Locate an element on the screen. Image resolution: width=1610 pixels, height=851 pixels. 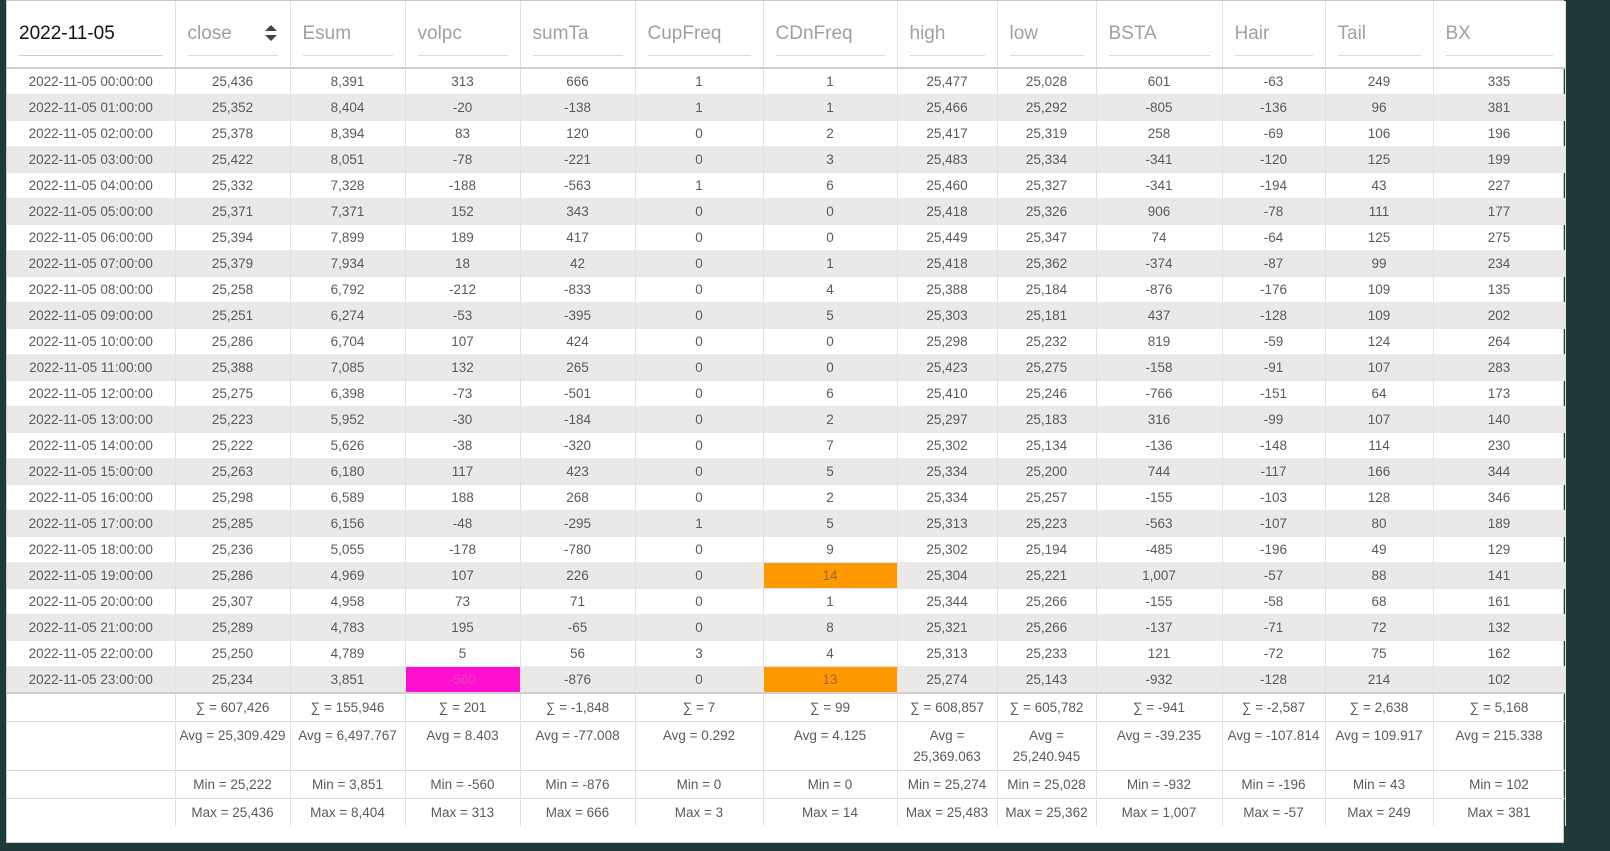
sort-updown-icon is located at coordinates (271, 34).